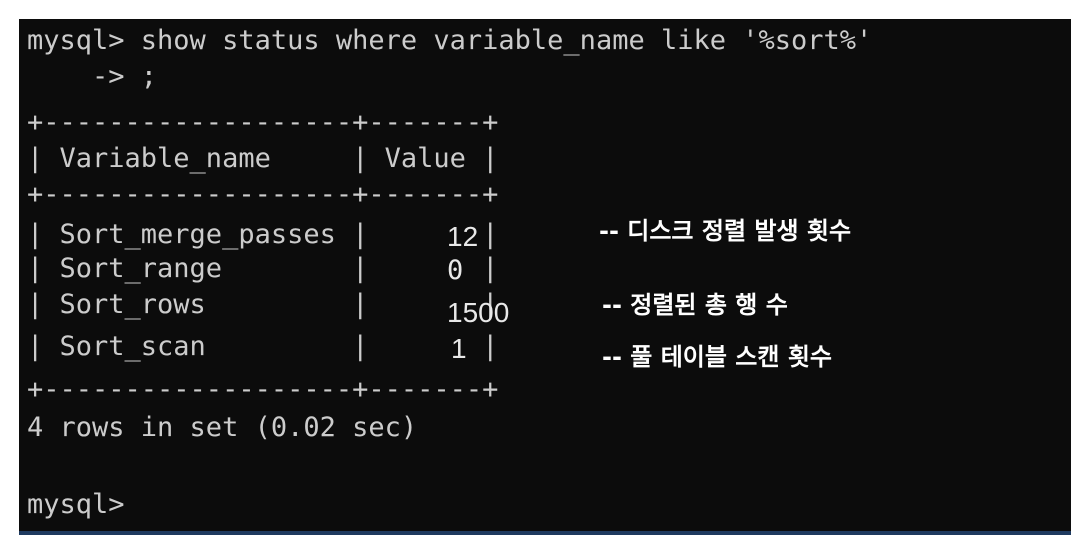 The width and height of the screenshot is (1090, 557). Describe the element at coordinates (725, 231) in the screenshot. I see `row-note: -- 디스크 정렬 발생 횟수` at that location.